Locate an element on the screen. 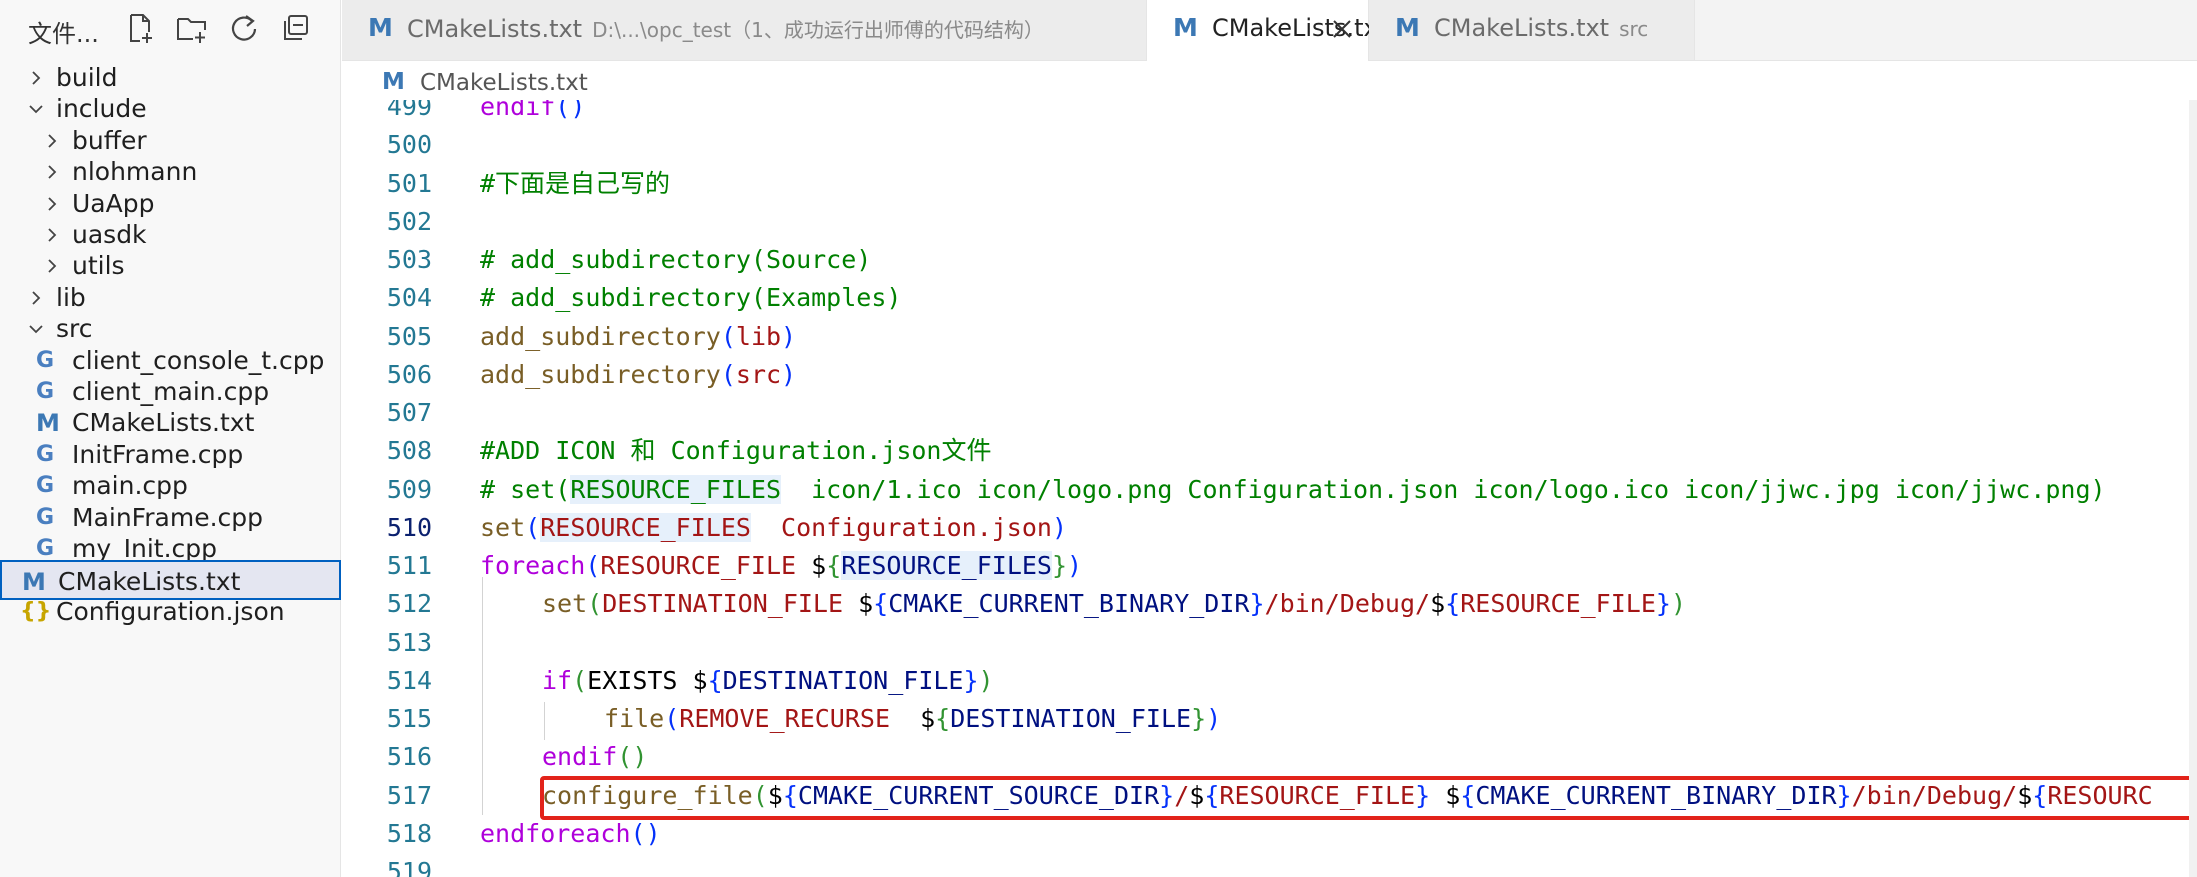 Image resolution: width=2197 pixels, height=877 pixels. json-file-icon: {} is located at coordinates (36, 611).